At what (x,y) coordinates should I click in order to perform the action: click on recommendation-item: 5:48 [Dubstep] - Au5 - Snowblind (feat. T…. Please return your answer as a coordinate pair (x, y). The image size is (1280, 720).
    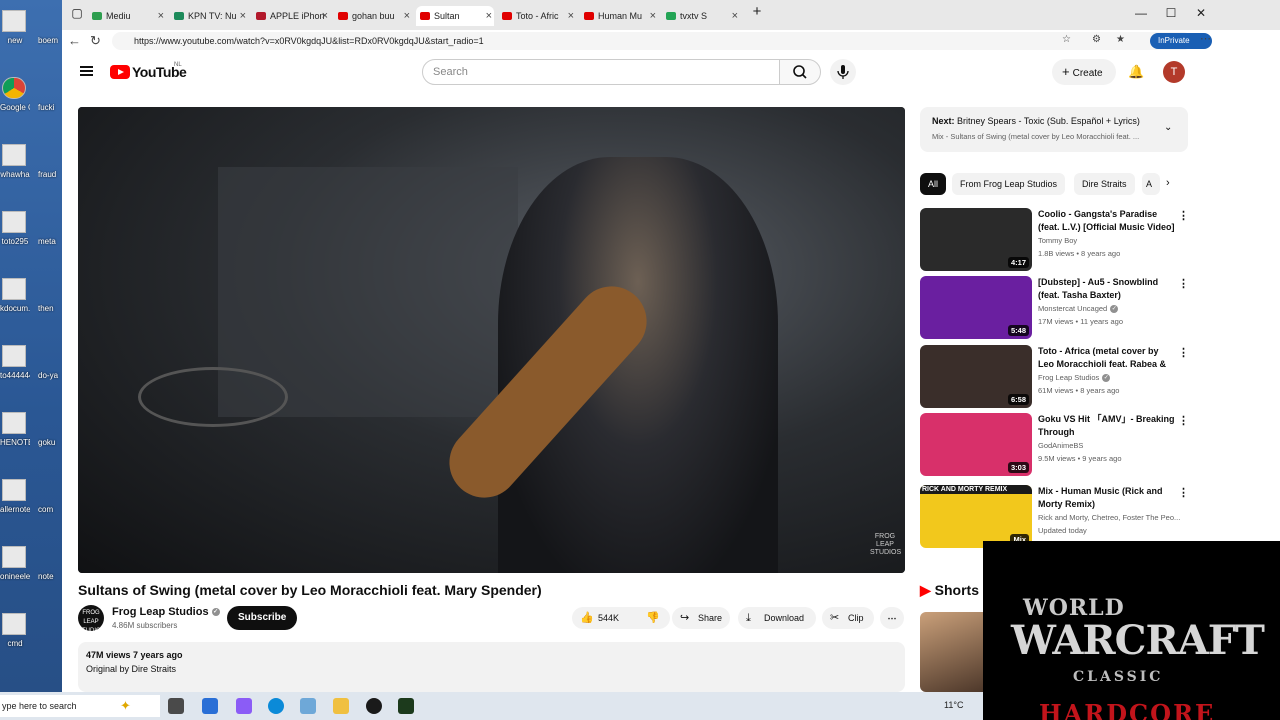
    Looking at the image, I should click on (1065, 308).